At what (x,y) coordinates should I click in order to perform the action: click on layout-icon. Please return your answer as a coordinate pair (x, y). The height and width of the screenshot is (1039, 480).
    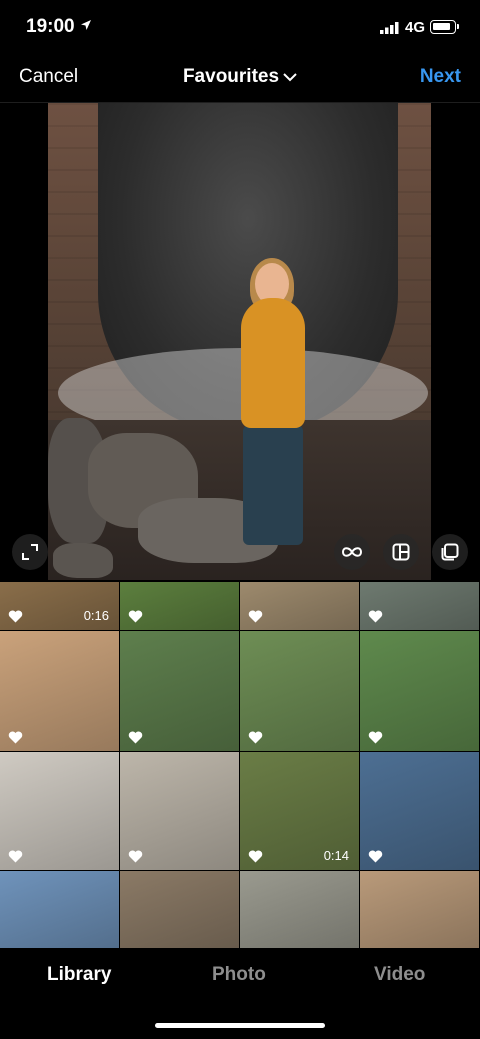
    Looking at the image, I should click on (401, 552).